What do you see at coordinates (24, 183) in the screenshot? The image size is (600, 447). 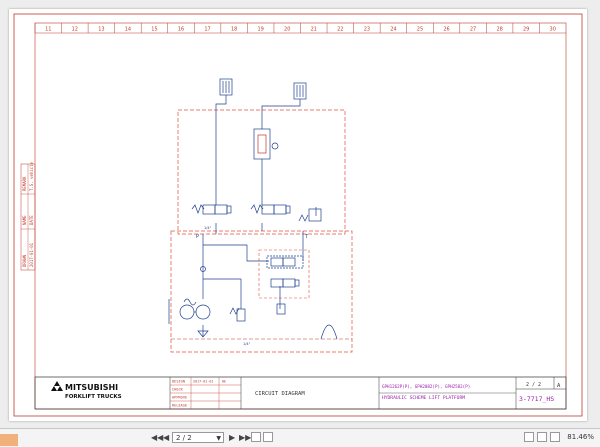 I see `margin-remark: REMARK` at bounding box center [24, 183].